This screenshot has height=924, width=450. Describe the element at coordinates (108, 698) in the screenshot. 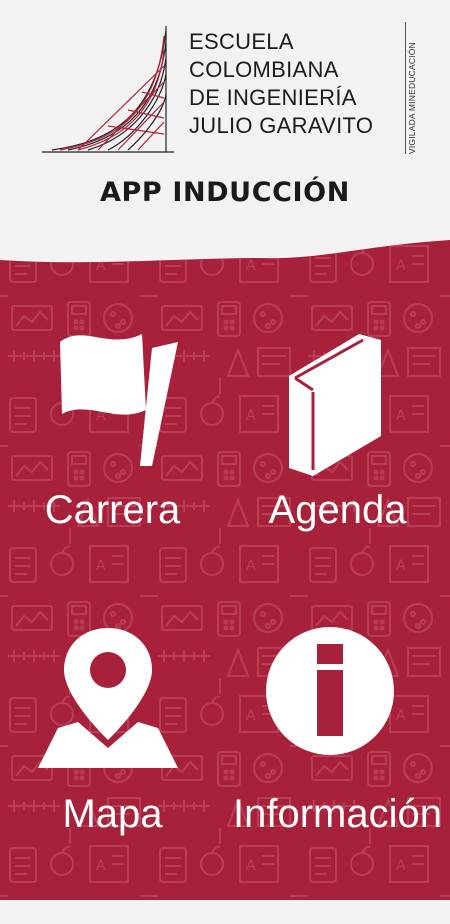

I see `map-pin-icon` at that location.